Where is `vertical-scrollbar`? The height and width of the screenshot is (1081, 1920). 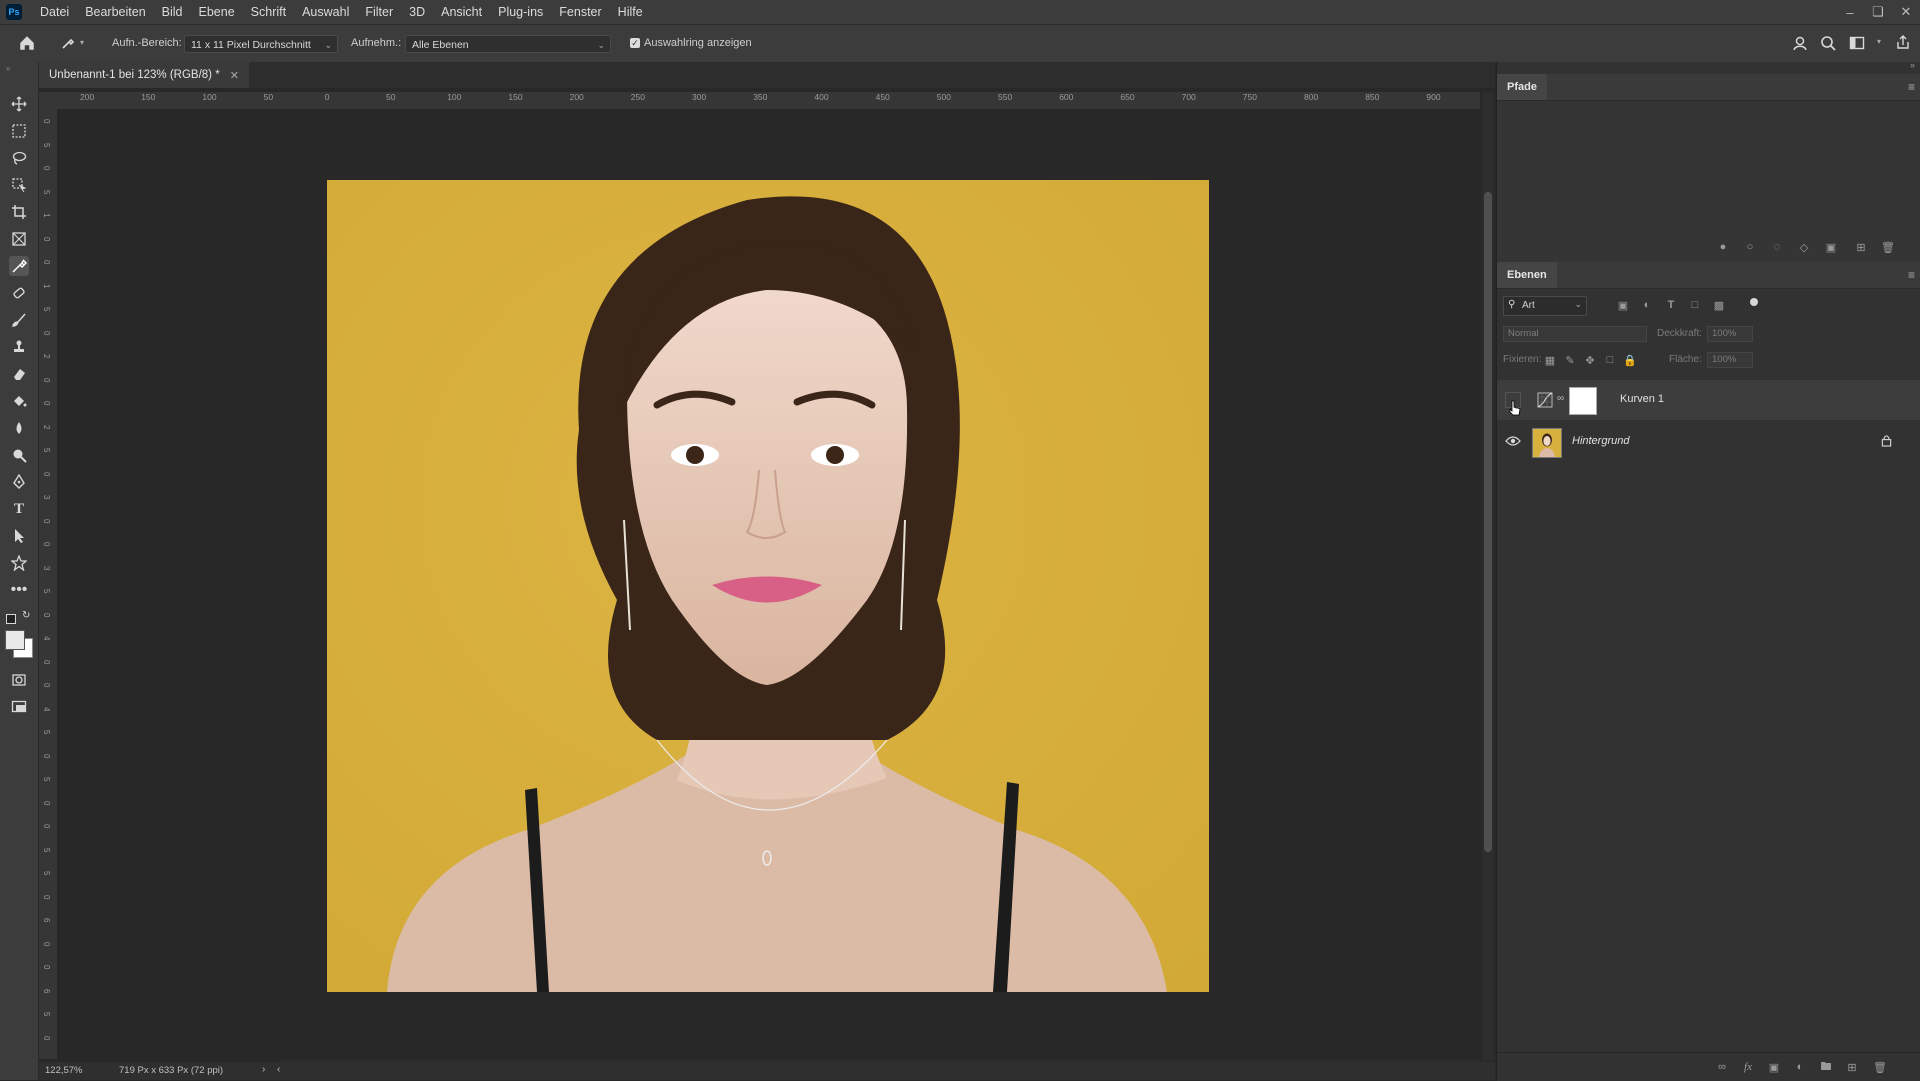 vertical-scrollbar is located at coordinates (1488, 576).